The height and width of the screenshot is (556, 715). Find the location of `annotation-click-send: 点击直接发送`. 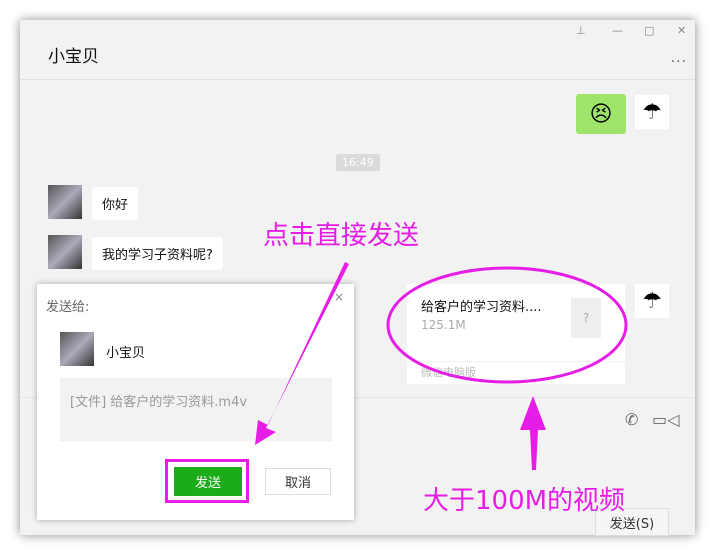

annotation-click-send: 点击直接发送 is located at coordinates (341, 236).